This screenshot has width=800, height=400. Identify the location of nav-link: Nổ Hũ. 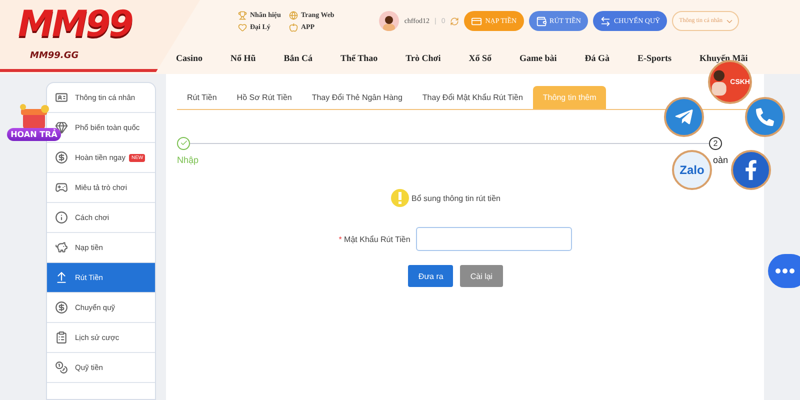
(243, 58).